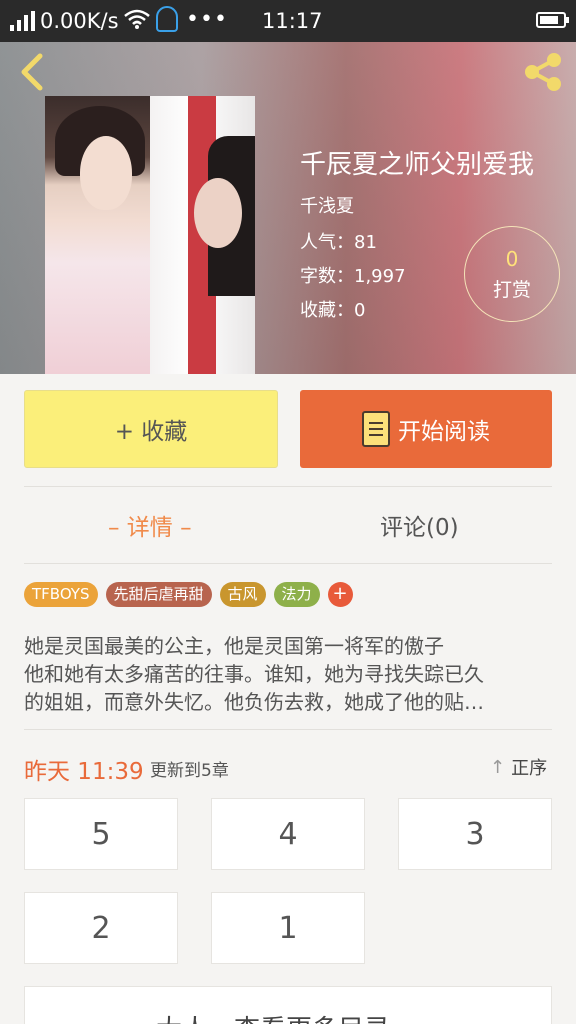 This screenshot has height=1024, width=576. I want to click on book-author: 千浅夏, so click(327, 205).